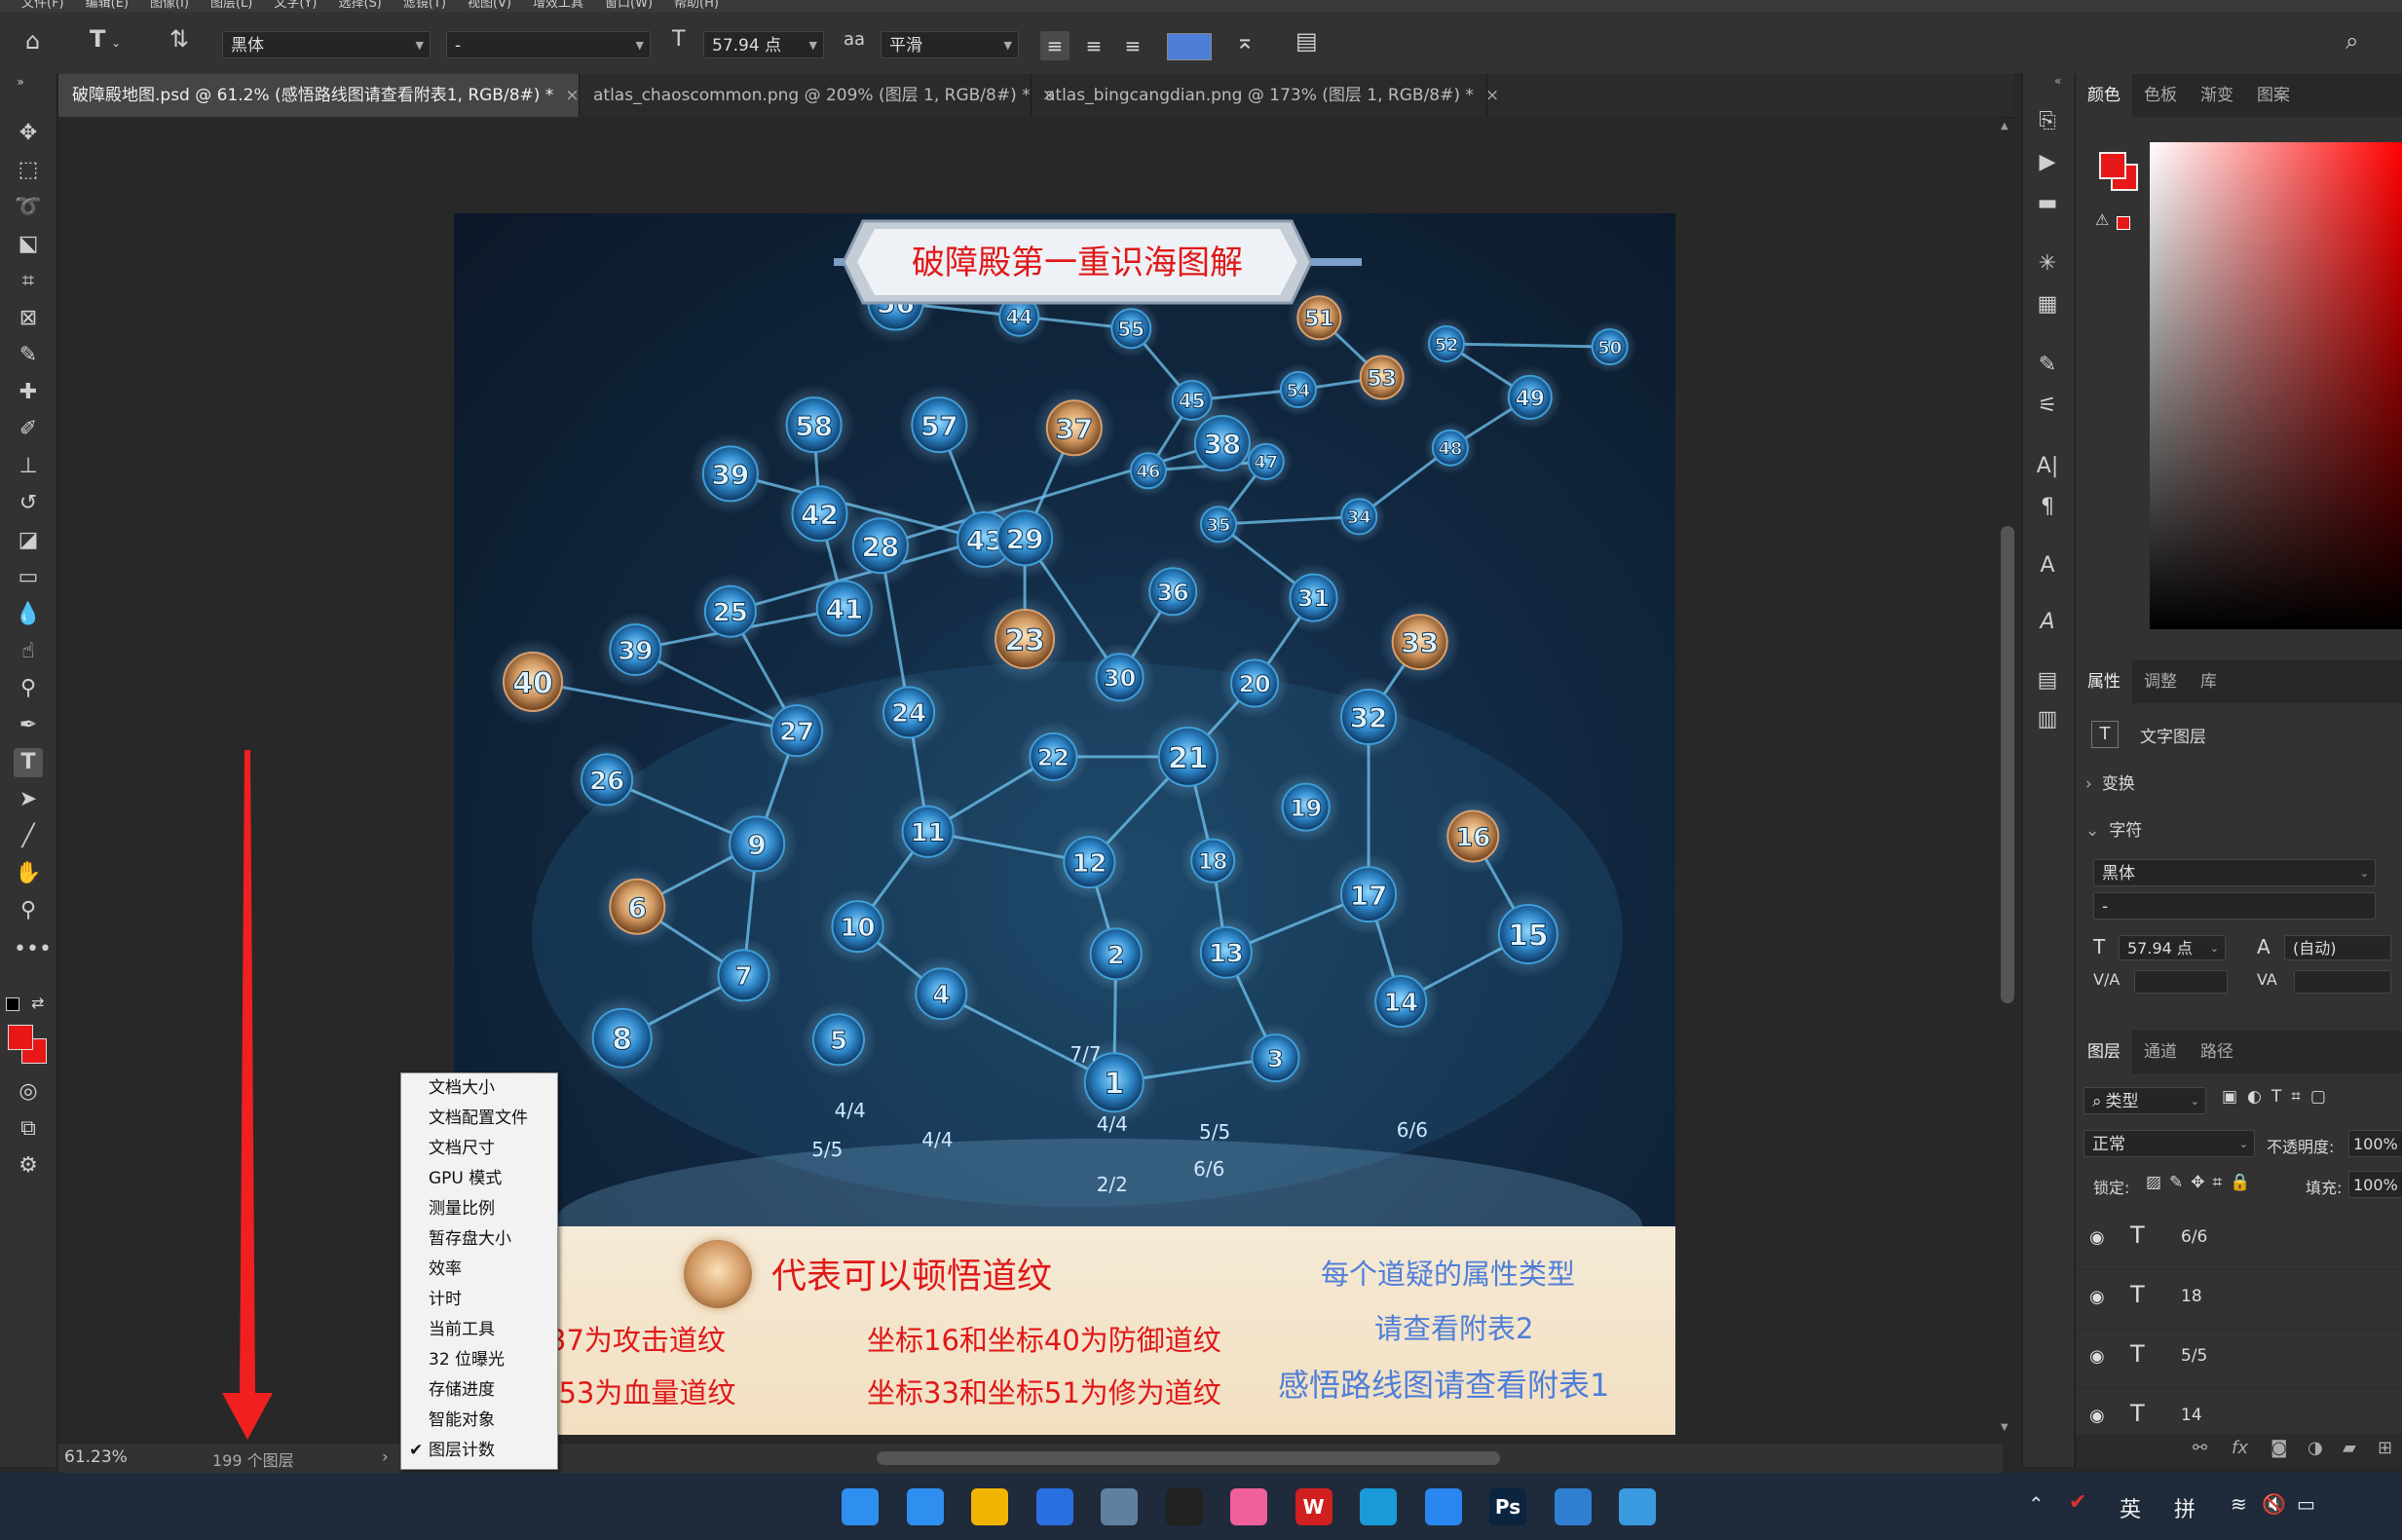  Describe the element at coordinates (2217, 95) in the screenshot. I see `tab-gradients: 渐变` at that location.